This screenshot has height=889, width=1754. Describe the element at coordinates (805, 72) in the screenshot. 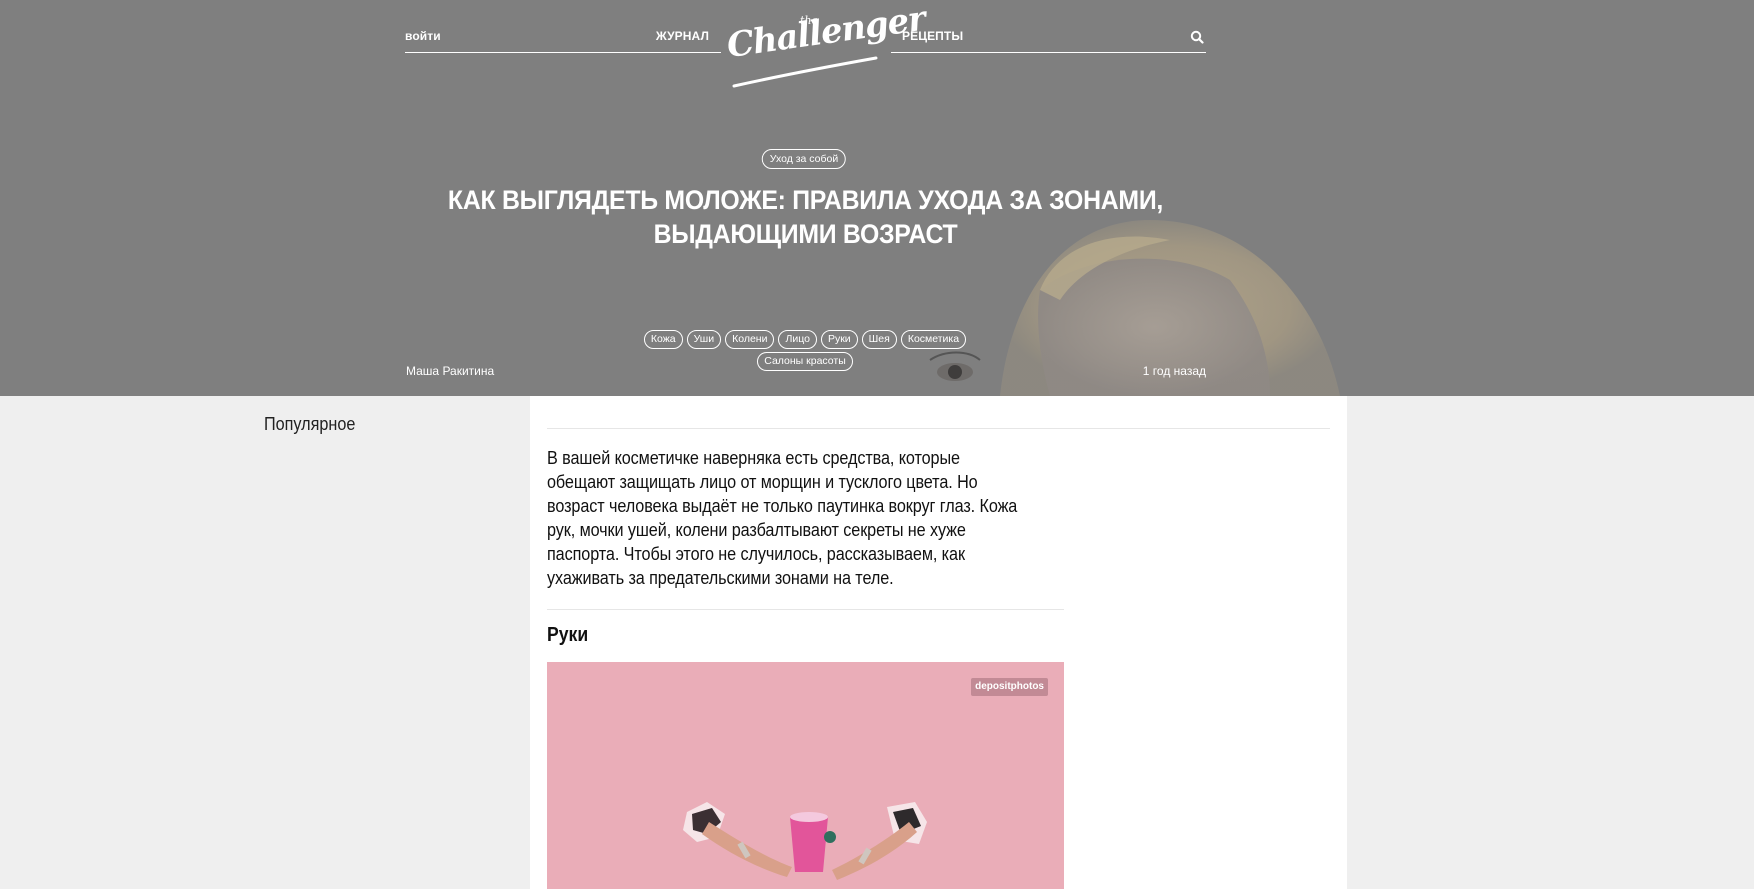

I see `logo-swash-graphic` at that location.